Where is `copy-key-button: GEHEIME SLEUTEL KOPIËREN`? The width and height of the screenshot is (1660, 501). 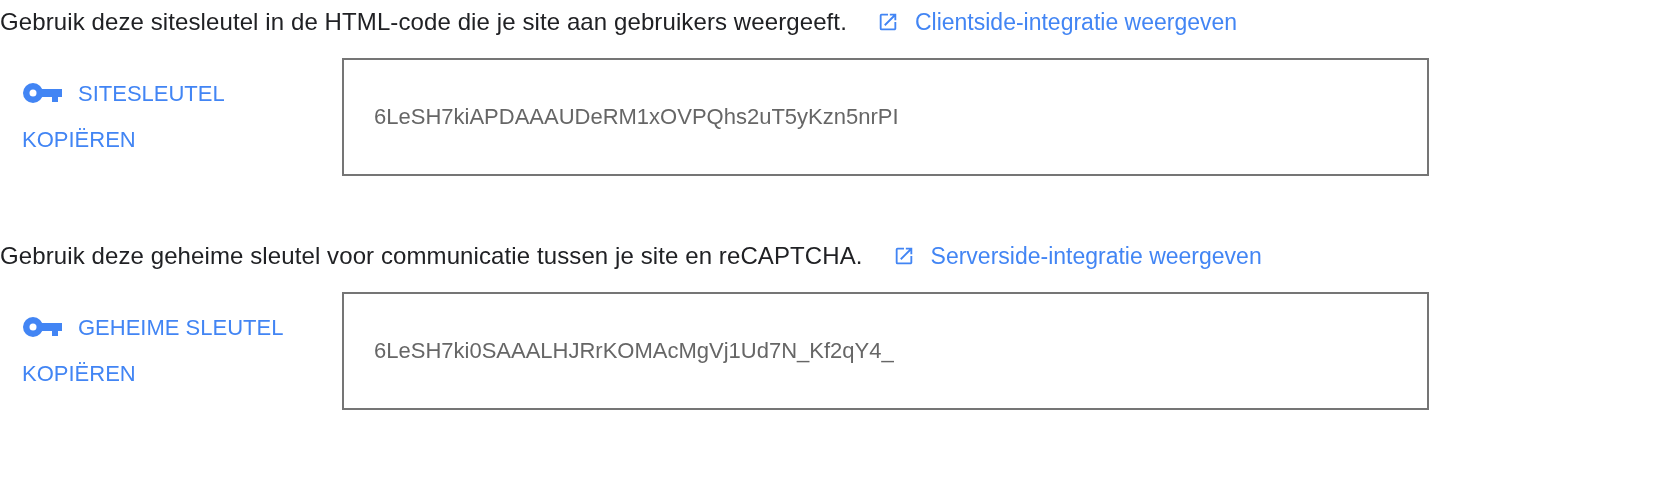
copy-key-button: GEHEIME SLEUTEL KOPIËREN is located at coordinates (171, 351).